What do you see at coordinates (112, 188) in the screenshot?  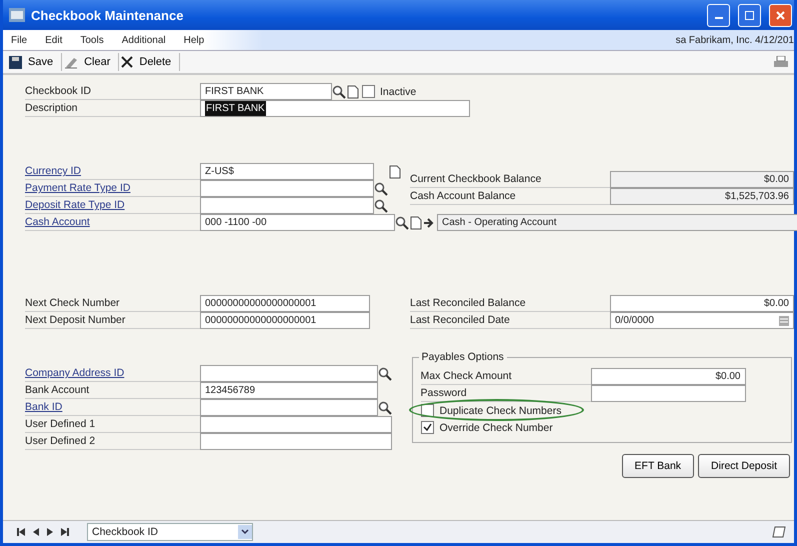 I see `field-link: Payment Rate Type ID` at bounding box center [112, 188].